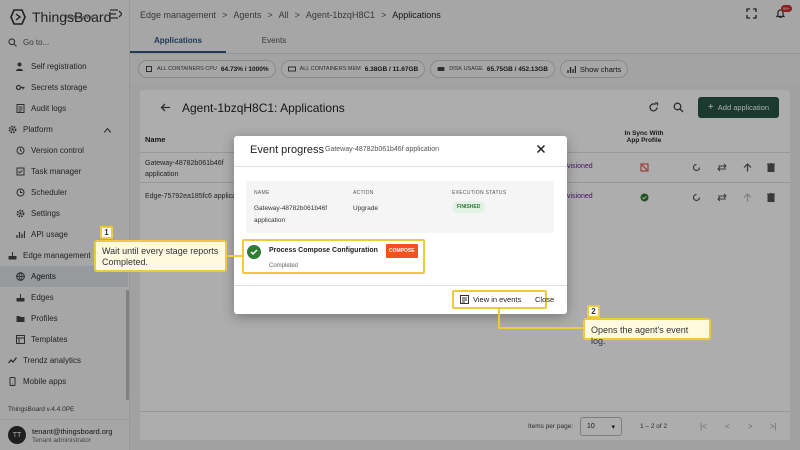 The height and width of the screenshot is (450, 800). Describe the element at coordinates (262, 193) in the screenshot. I see `name-header: NAME` at that location.